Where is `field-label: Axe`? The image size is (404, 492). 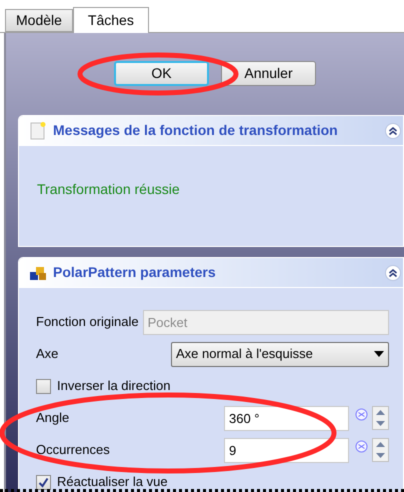
field-label: Axe is located at coordinates (47, 354).